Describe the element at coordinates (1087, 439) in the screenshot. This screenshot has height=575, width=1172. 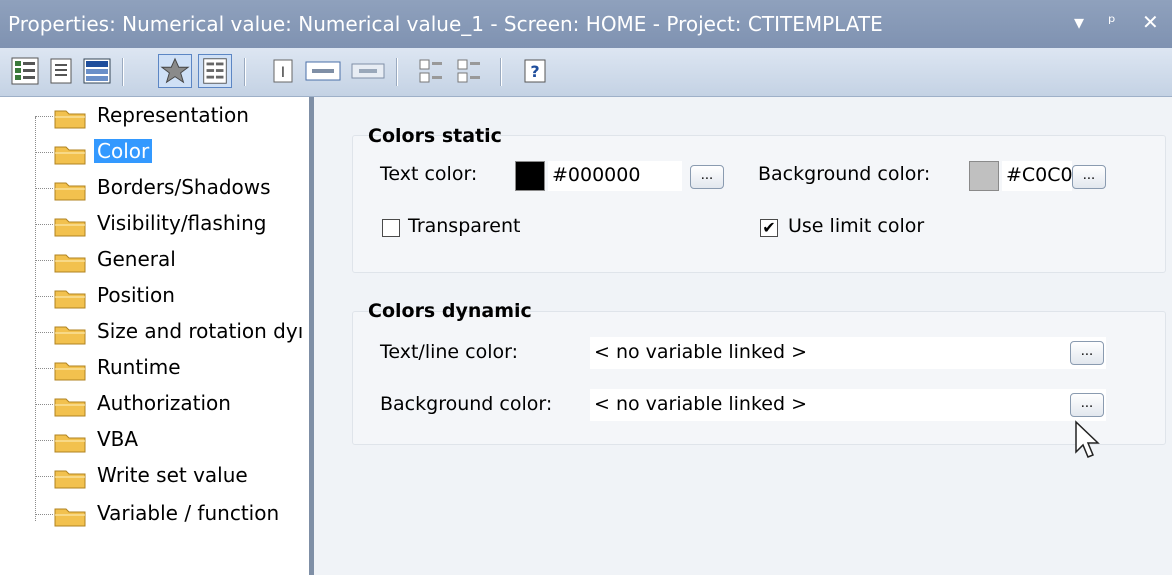
I see `mouse-cursor-icon` at that location.